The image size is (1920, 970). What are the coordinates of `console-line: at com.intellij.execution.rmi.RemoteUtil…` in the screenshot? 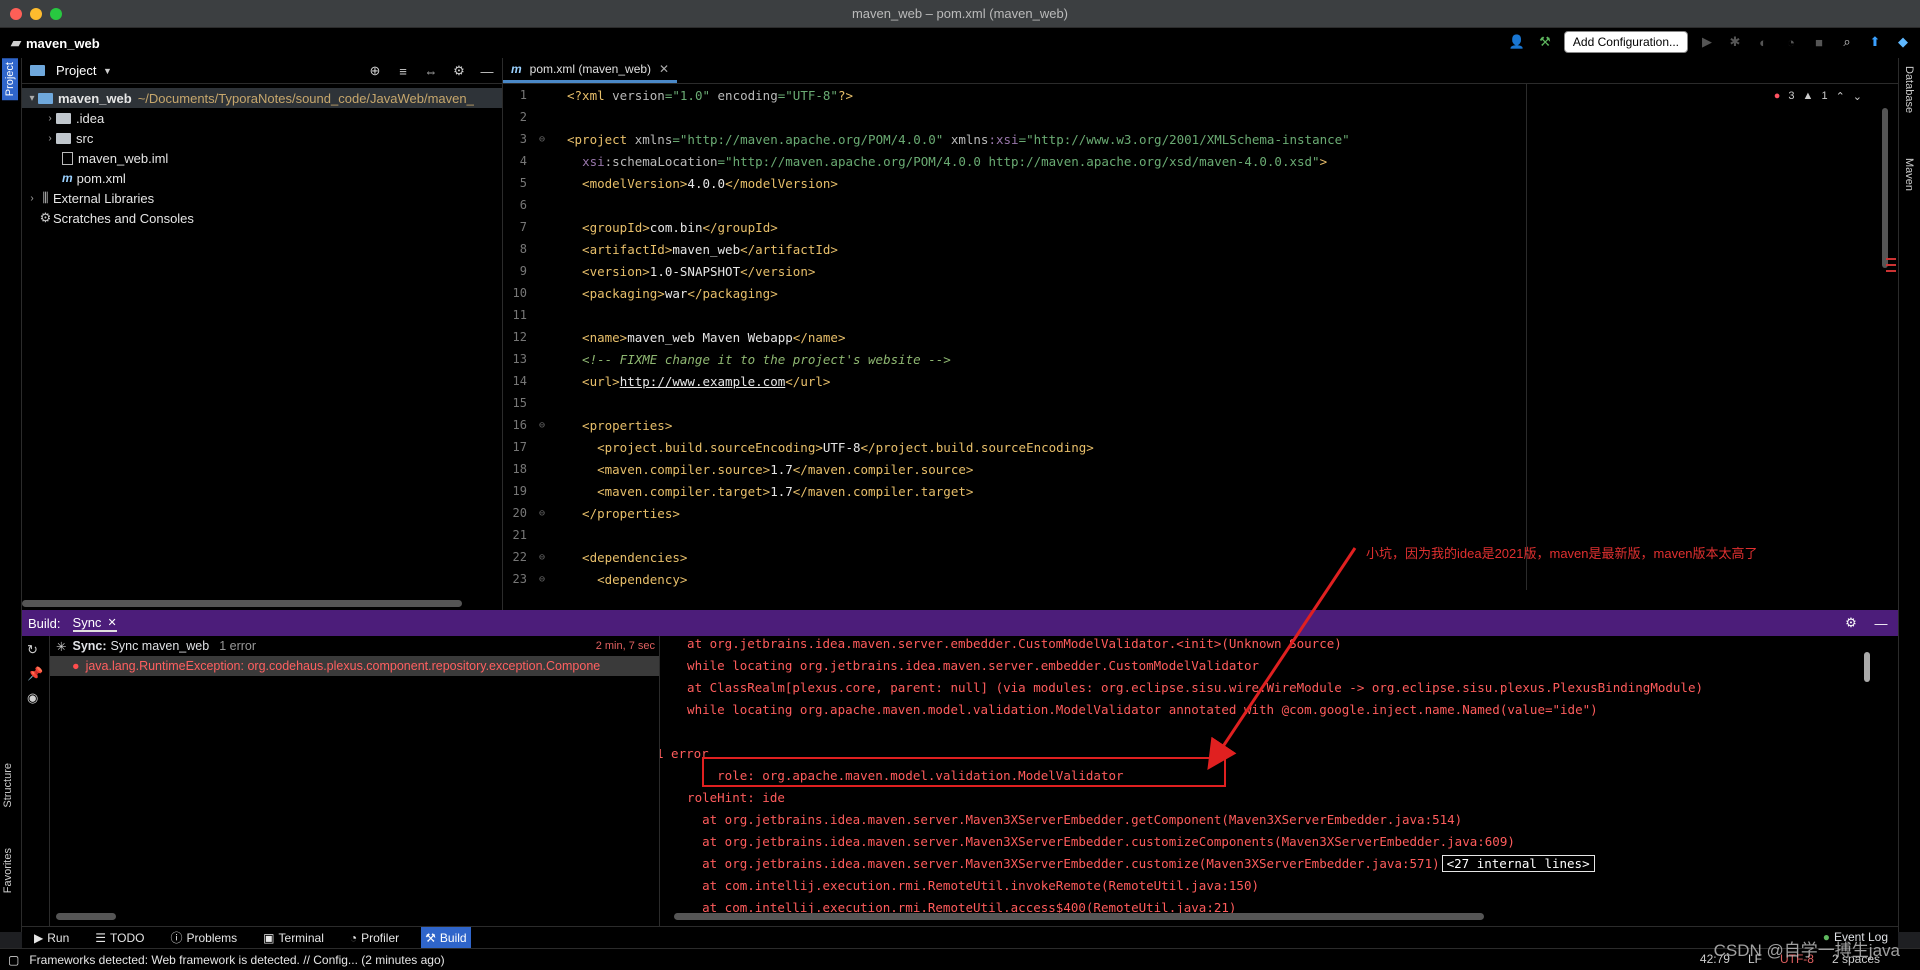 It's located at (965, 885).